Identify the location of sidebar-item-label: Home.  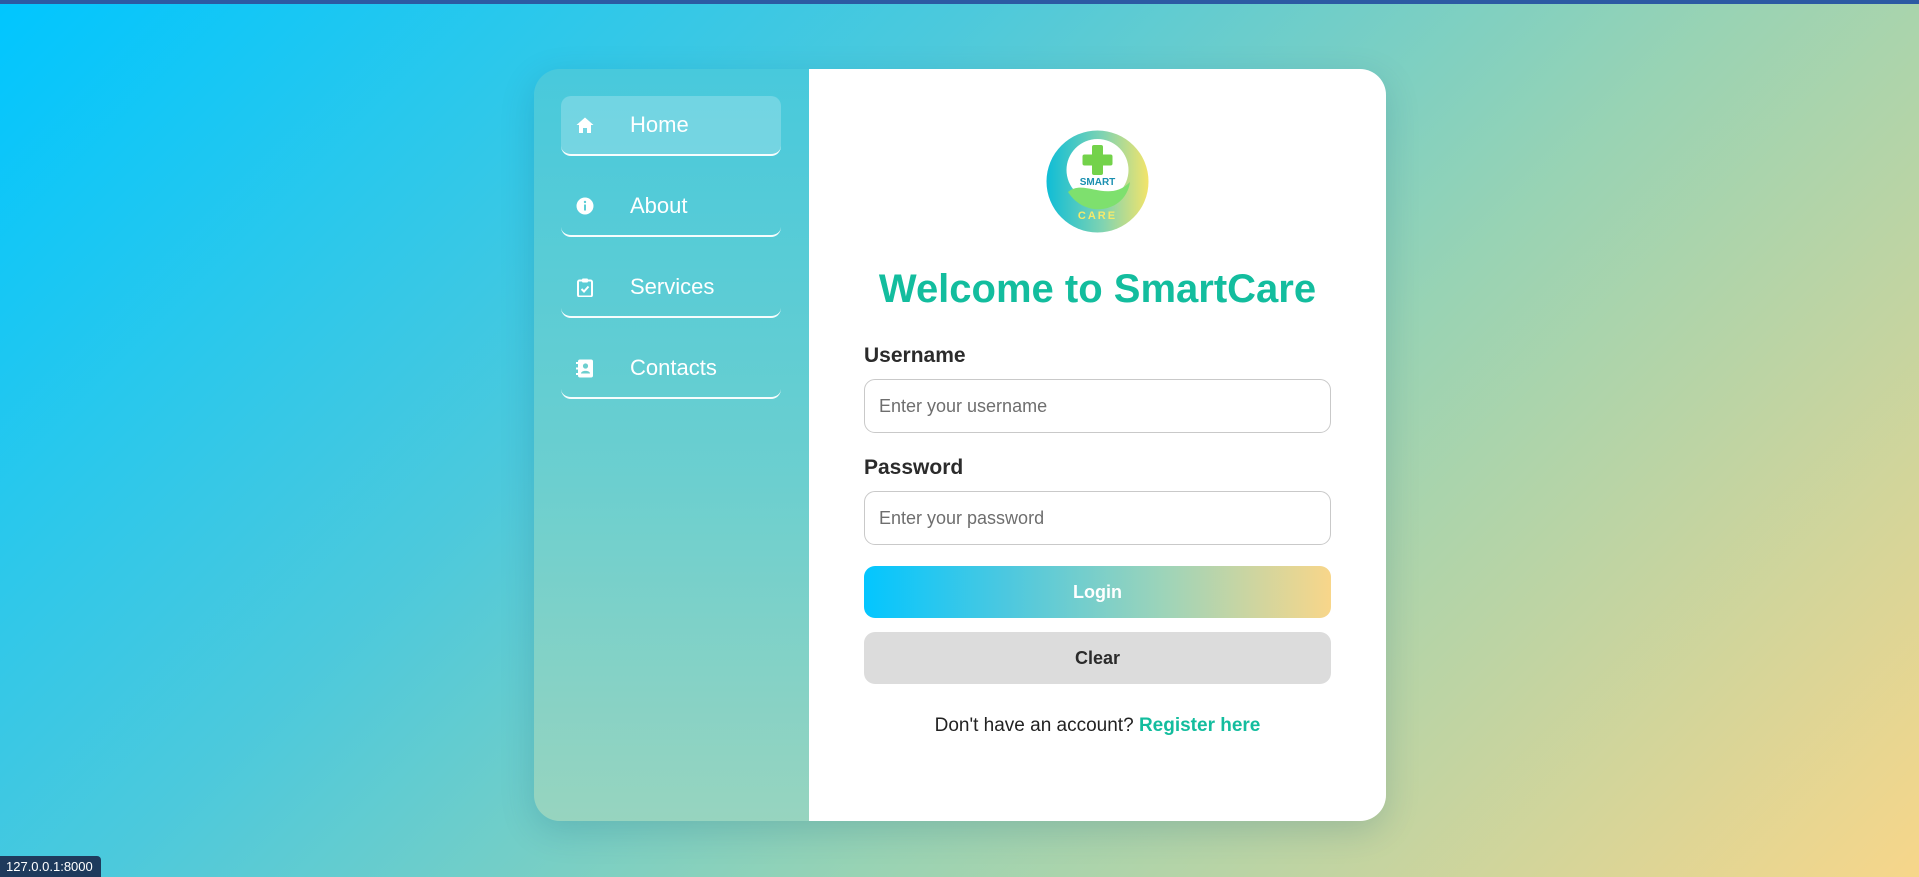
(659, 124).